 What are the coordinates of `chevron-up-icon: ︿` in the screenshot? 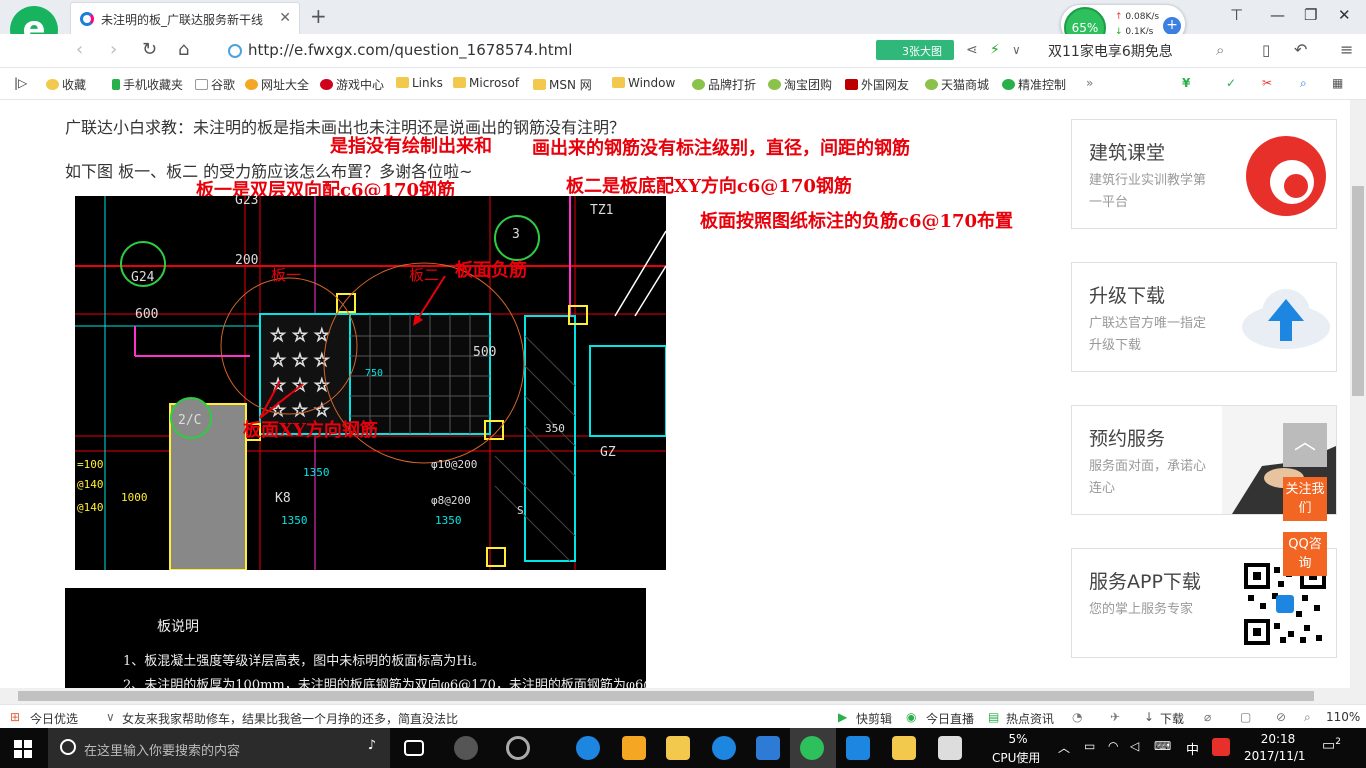 It's located at (1064, 747).